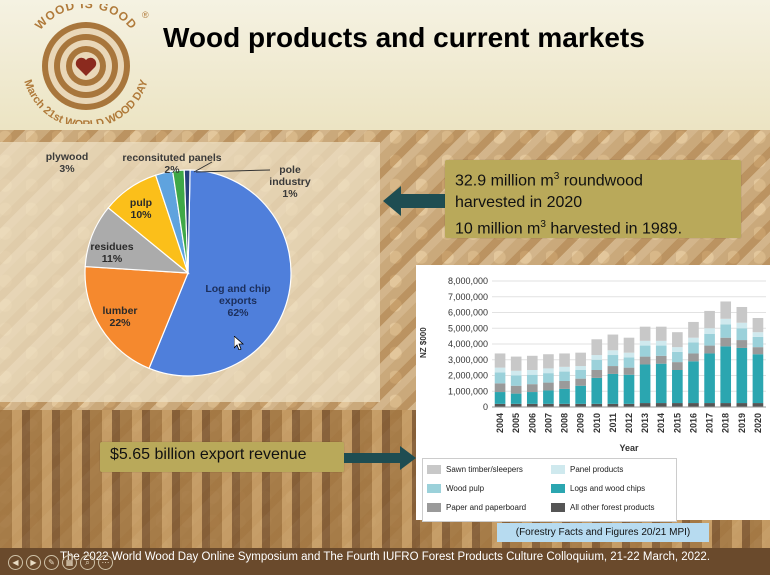 This screenshot has width=770, height=575. I want to click on slides-view-icon: ▦, so click(69, 562).